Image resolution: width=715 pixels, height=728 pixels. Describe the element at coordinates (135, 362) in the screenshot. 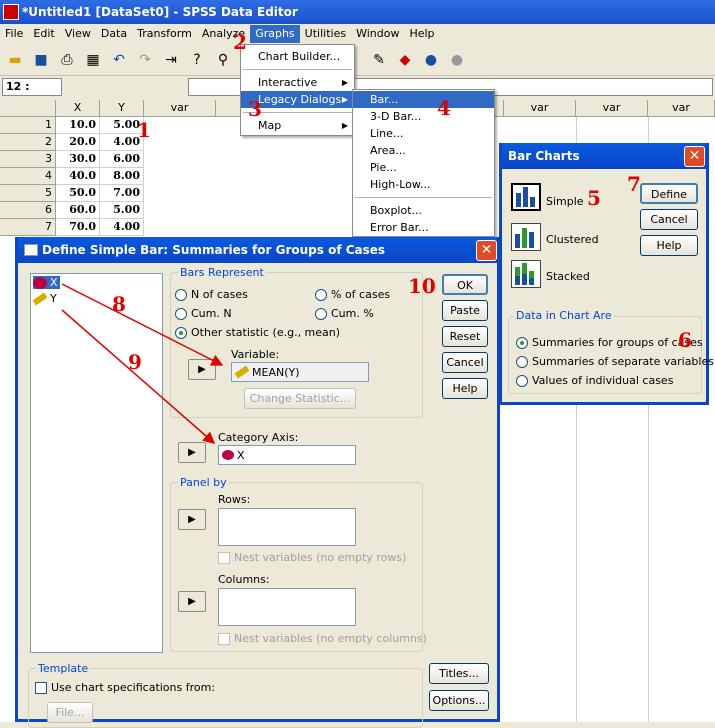

I see `annotation-9: 9` at that location.